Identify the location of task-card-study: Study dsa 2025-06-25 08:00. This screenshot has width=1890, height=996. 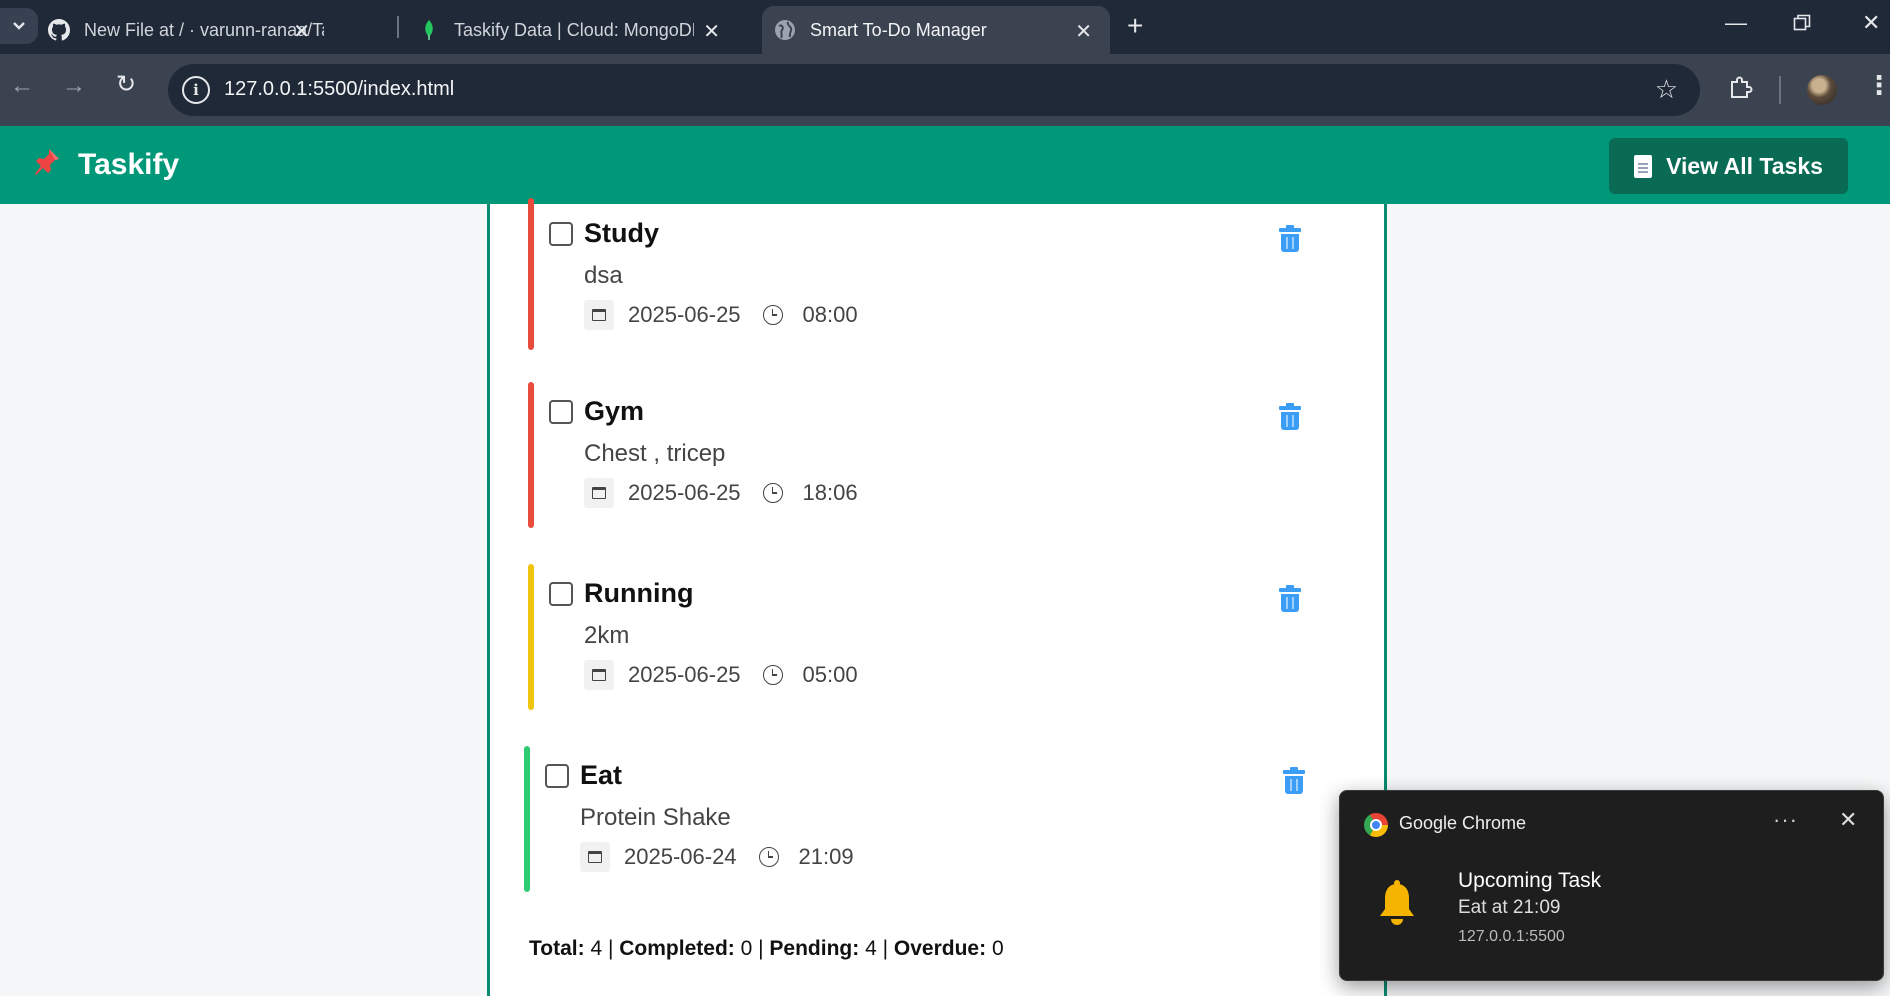
(938, 274).